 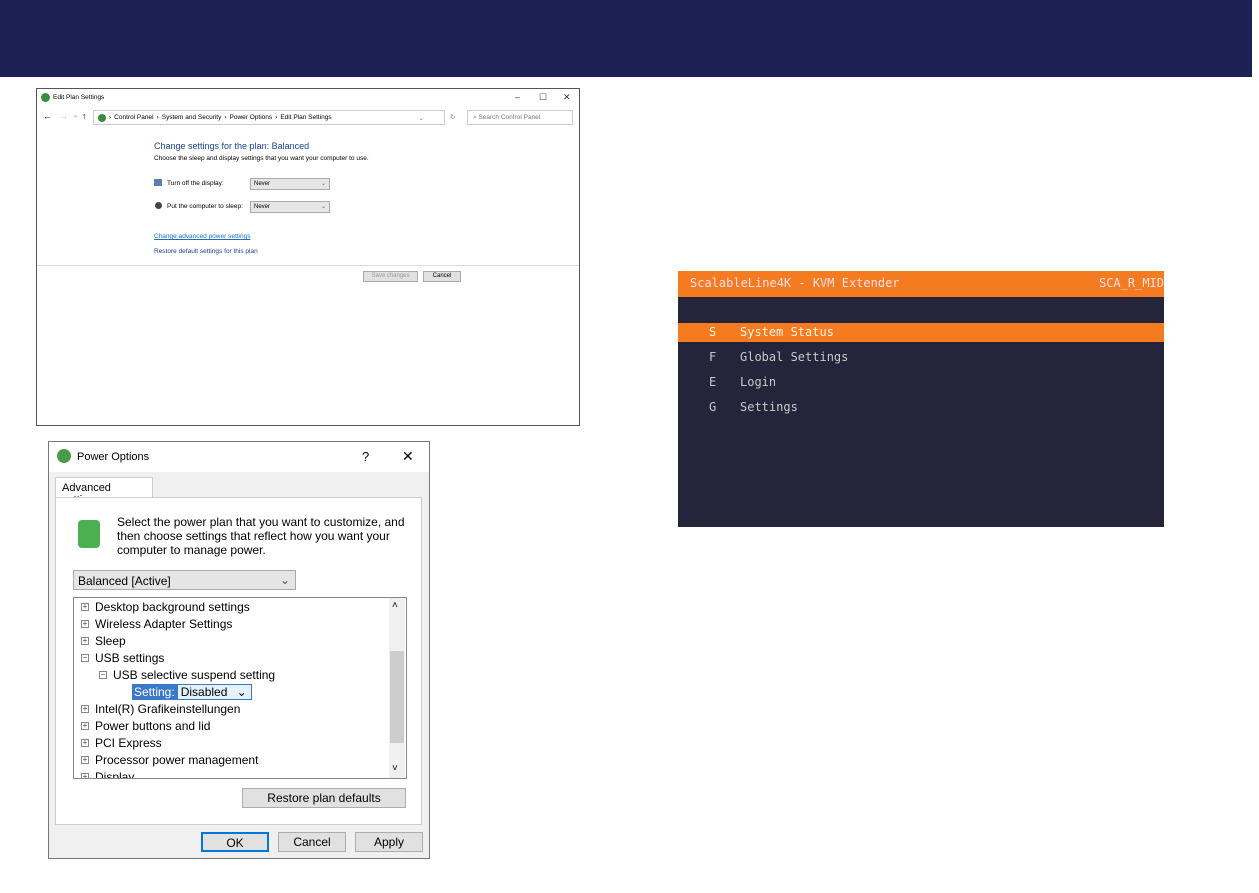 I want to click on tree-item: + Wireless Adapter Settings, so click(x=156, y=623).